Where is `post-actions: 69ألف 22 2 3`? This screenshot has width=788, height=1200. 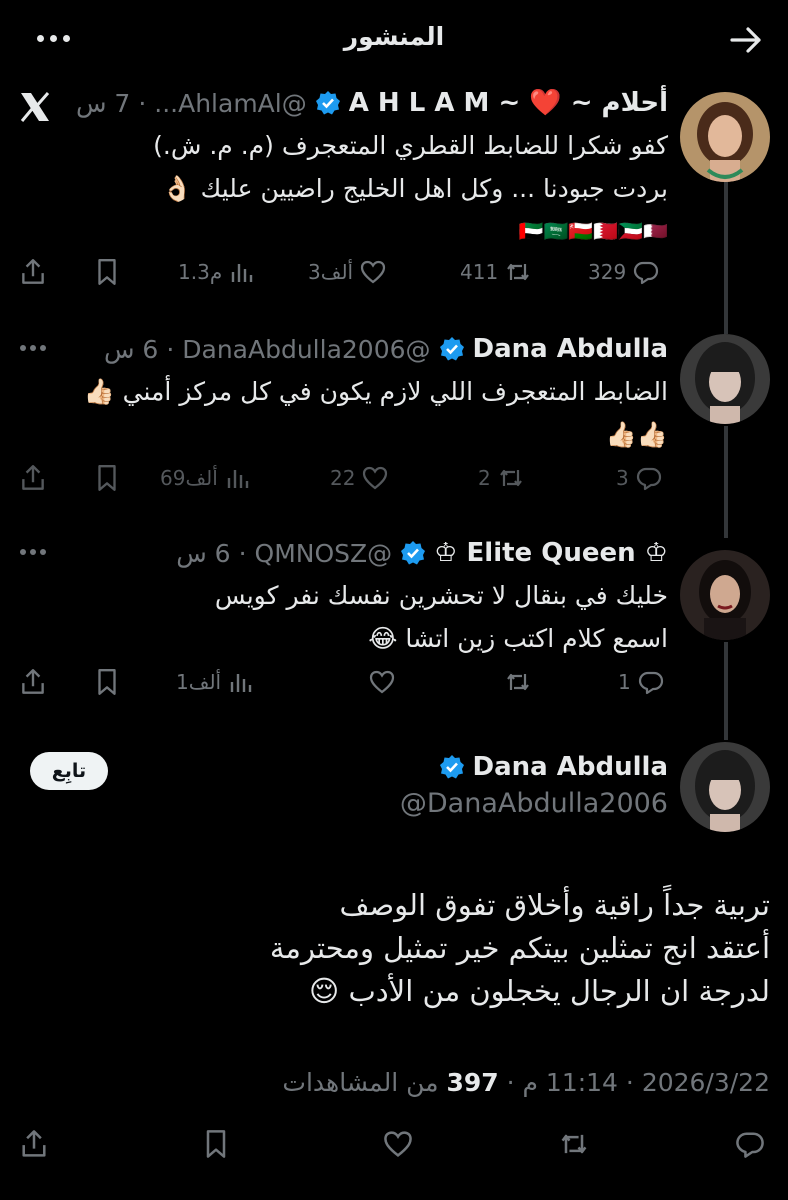 post-actions: 69ألف 22 2 3 is located at coordinates (343, 478).